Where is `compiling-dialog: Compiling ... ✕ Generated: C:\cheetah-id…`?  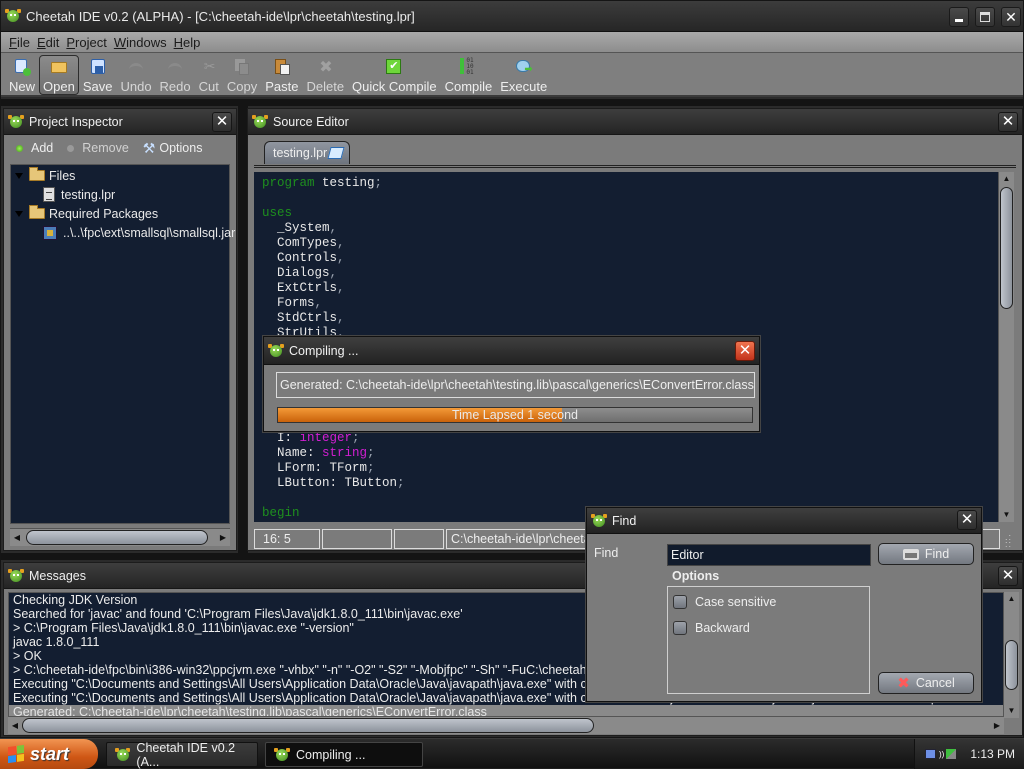 compiling-dialog: Compiling ... ✕ Generated: C:\cheetah-id… is located at coordinates (511, 384).